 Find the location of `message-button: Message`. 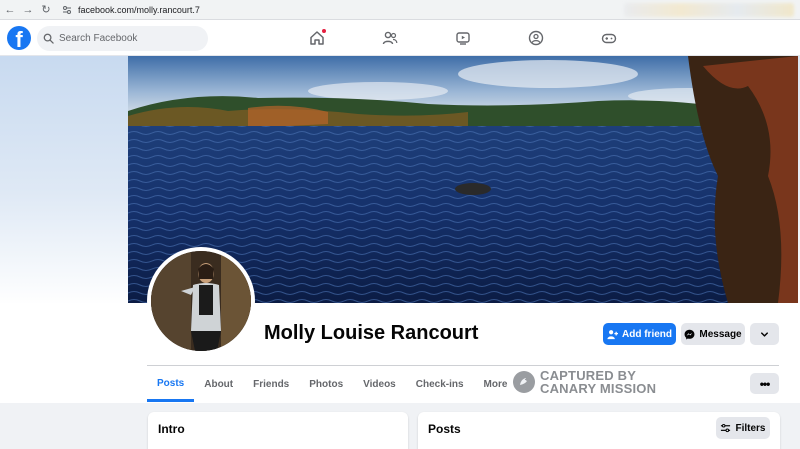

message-button: Message is located at coordinates (713, 334).